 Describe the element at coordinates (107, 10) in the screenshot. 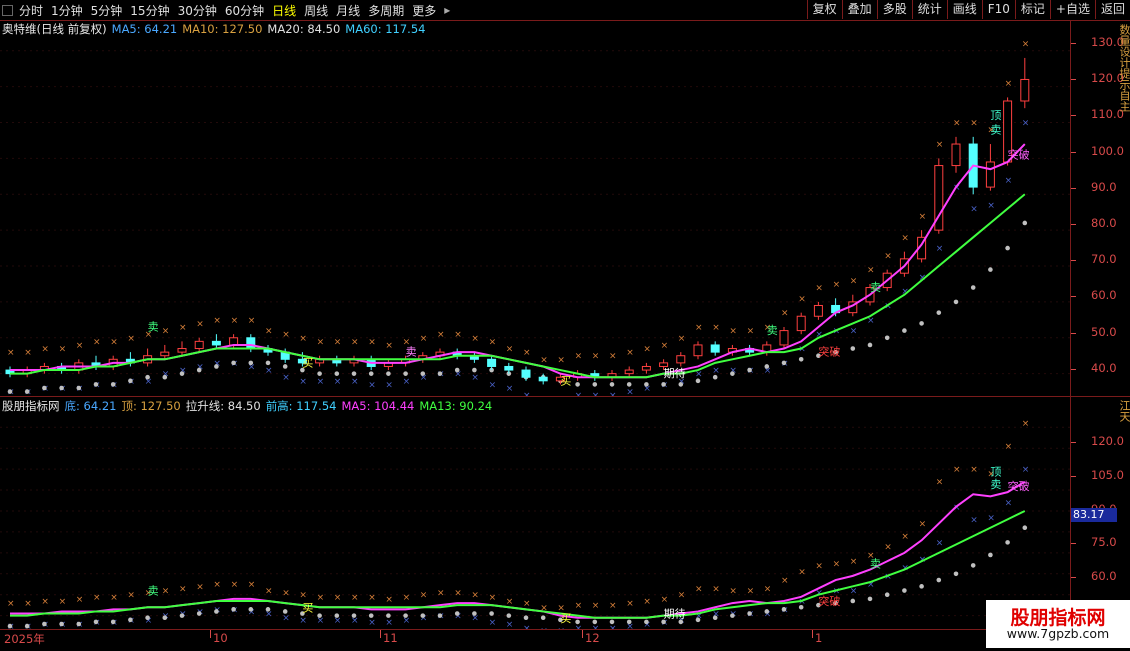

I see `period-tab: 5分钟` at that location.